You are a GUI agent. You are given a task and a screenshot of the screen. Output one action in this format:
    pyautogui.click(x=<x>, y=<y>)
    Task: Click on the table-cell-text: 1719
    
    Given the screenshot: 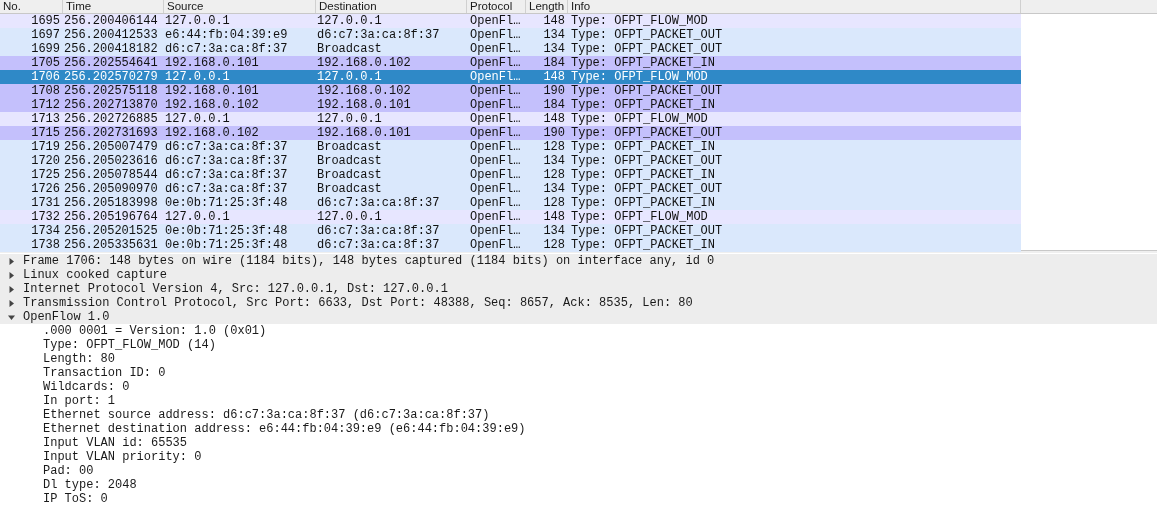 What is the action you would take?
    pyautogui.click(x=45, y=147)
    